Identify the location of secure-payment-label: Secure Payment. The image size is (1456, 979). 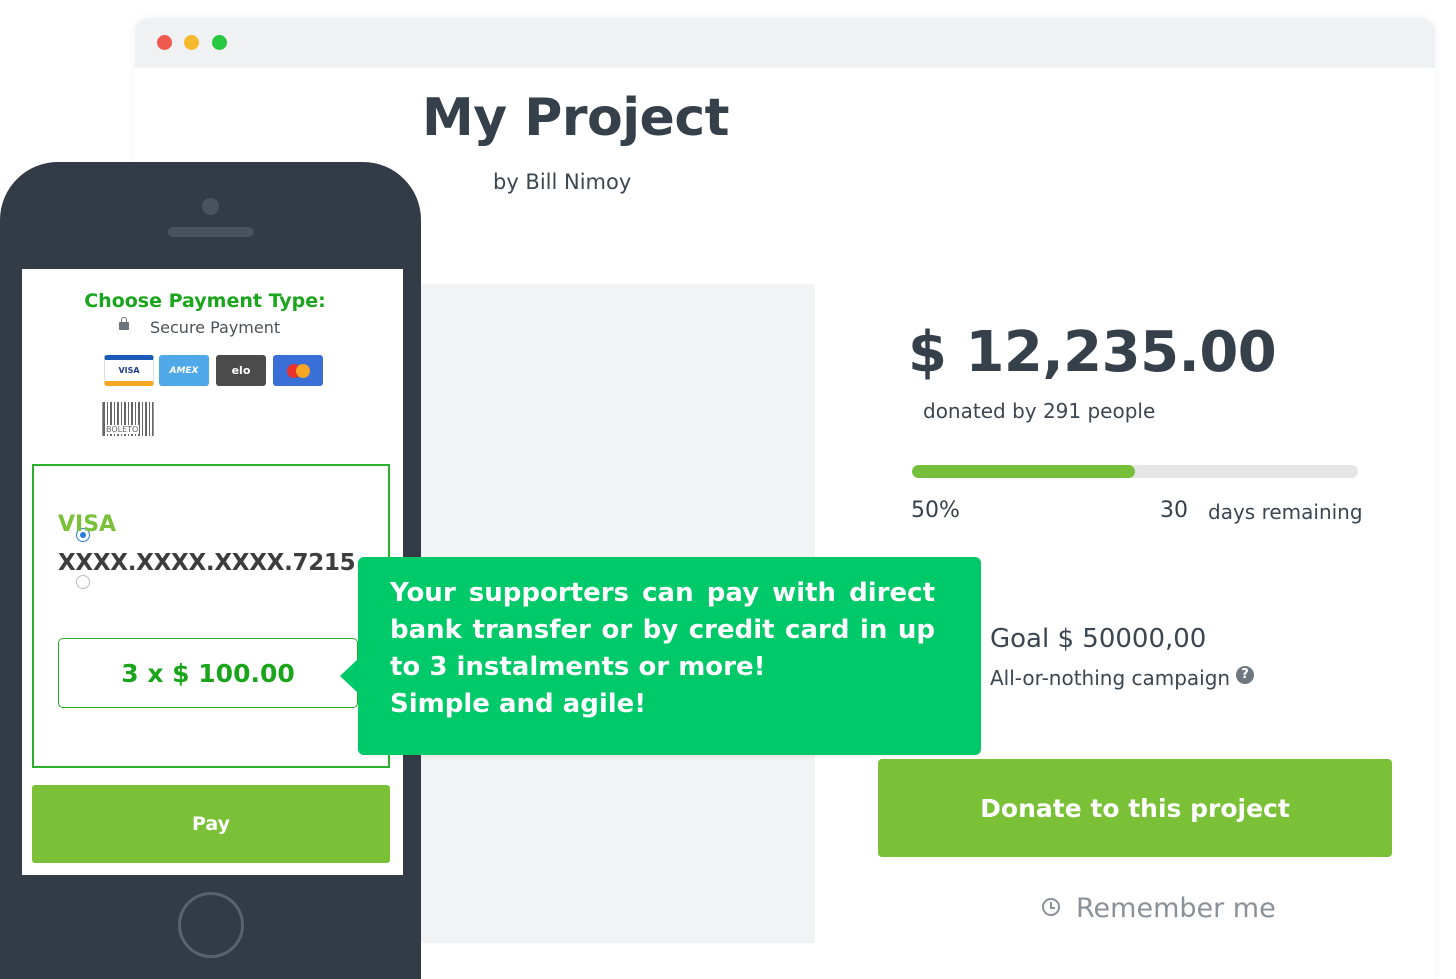
(215, 327).